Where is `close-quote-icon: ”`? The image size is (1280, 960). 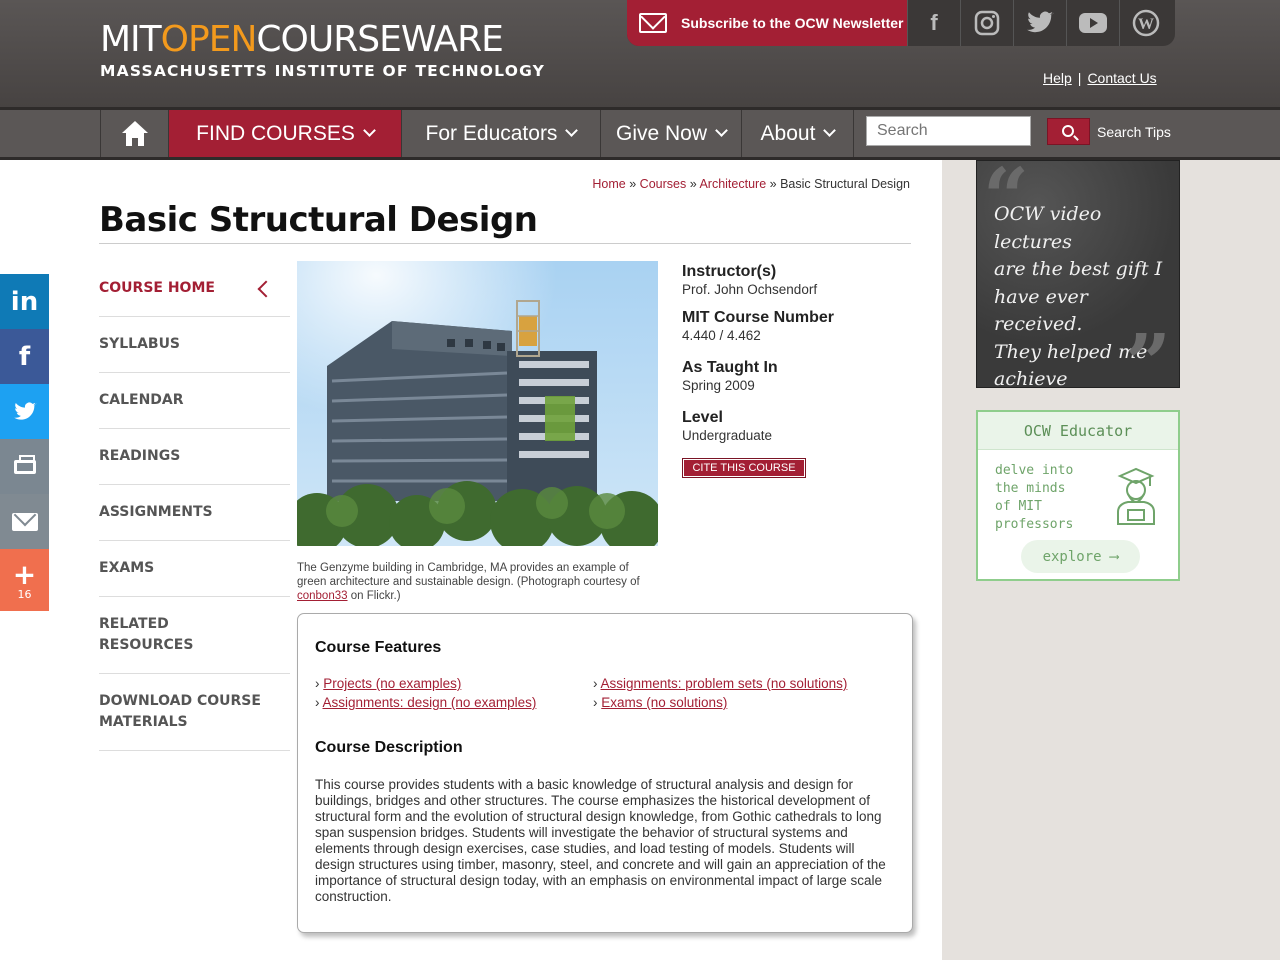
close-quote-icon: ” is located at coordinates (1147, 352).